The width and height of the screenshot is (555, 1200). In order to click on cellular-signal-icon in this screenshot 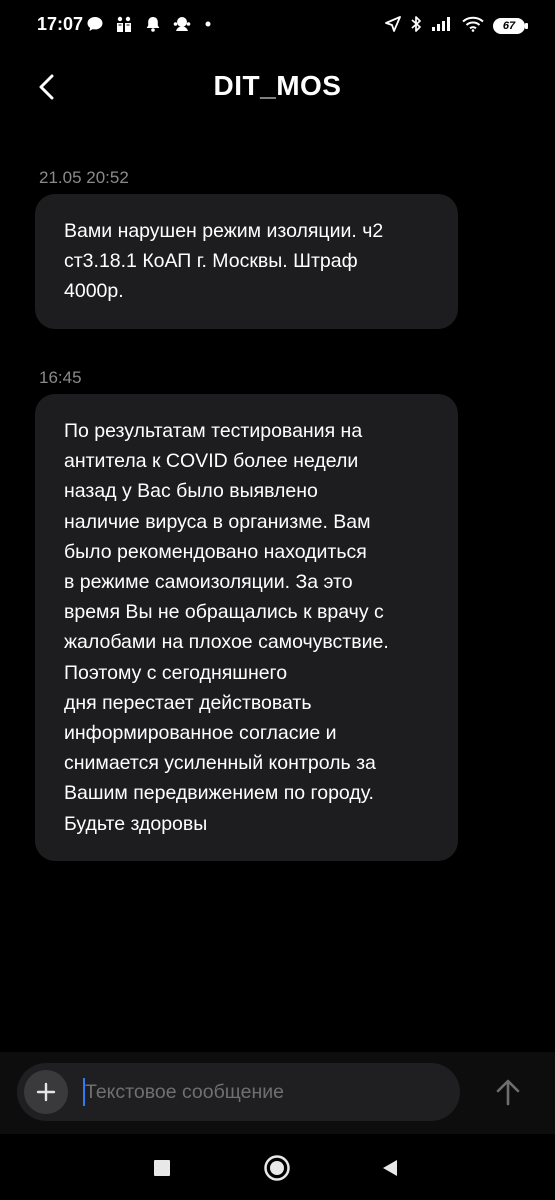, I will do `click(442, 26)`.